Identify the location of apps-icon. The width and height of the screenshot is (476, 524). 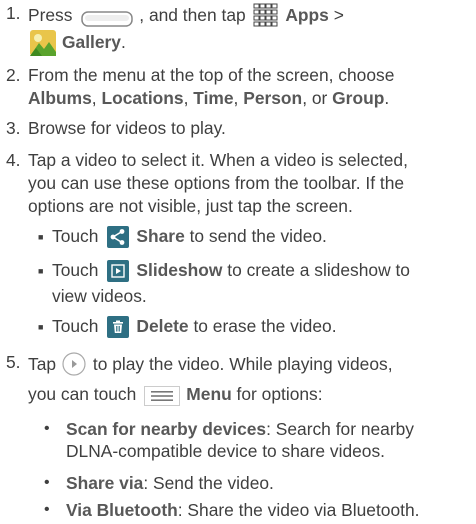
(266, 17).